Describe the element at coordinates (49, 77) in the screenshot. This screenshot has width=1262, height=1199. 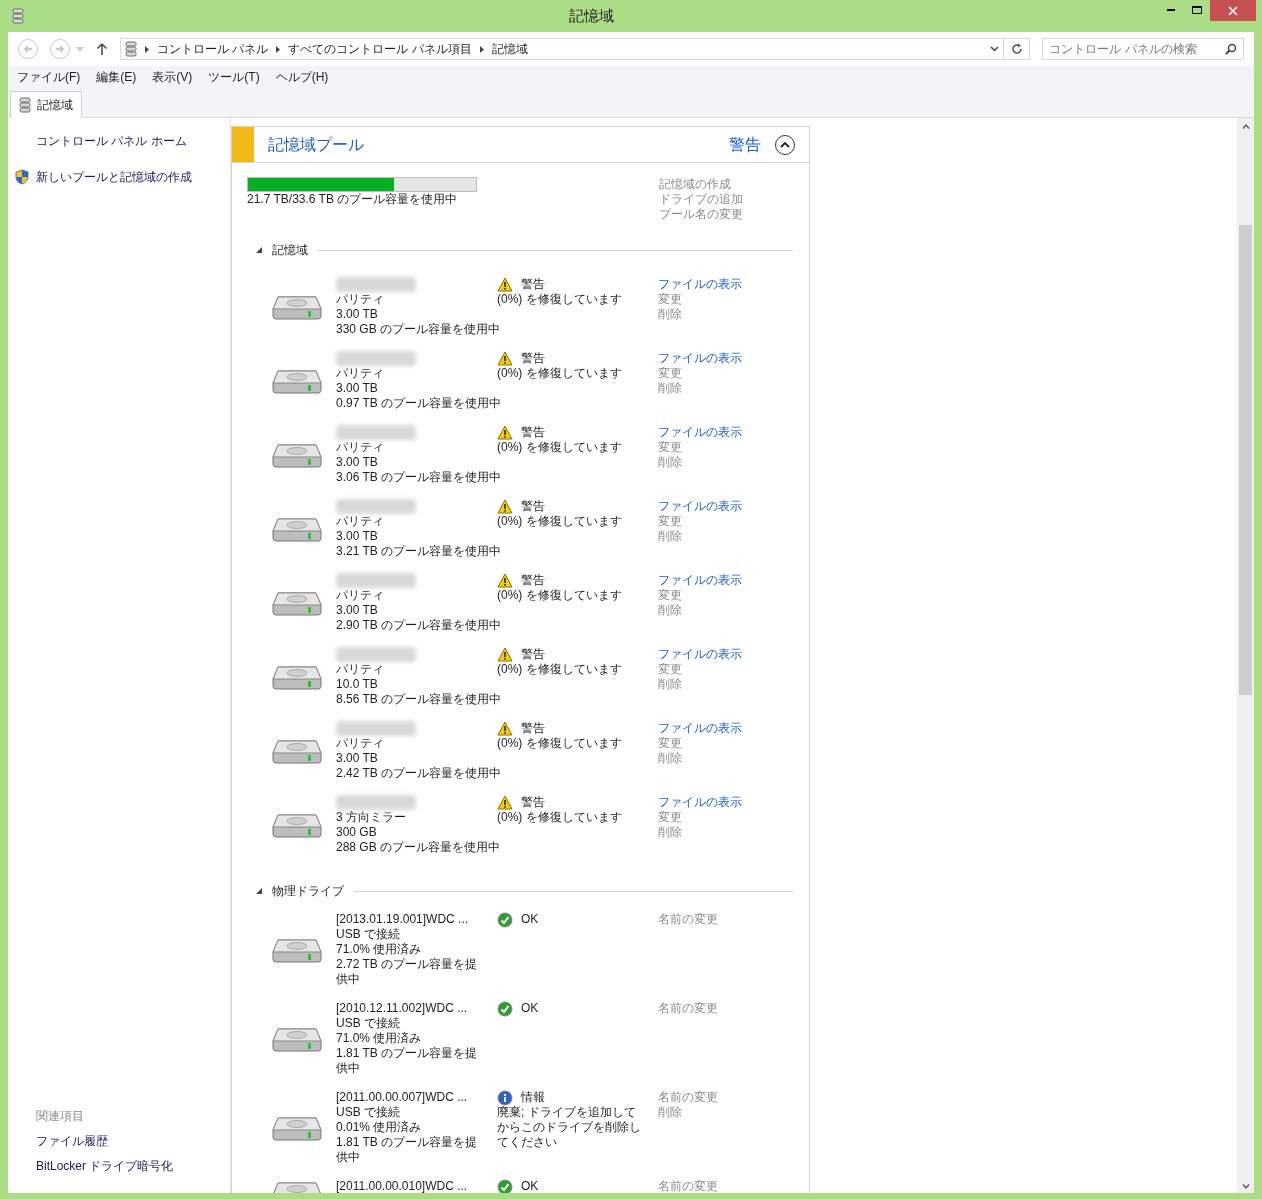
I see `menu-item: ファイル(F)` at that location.